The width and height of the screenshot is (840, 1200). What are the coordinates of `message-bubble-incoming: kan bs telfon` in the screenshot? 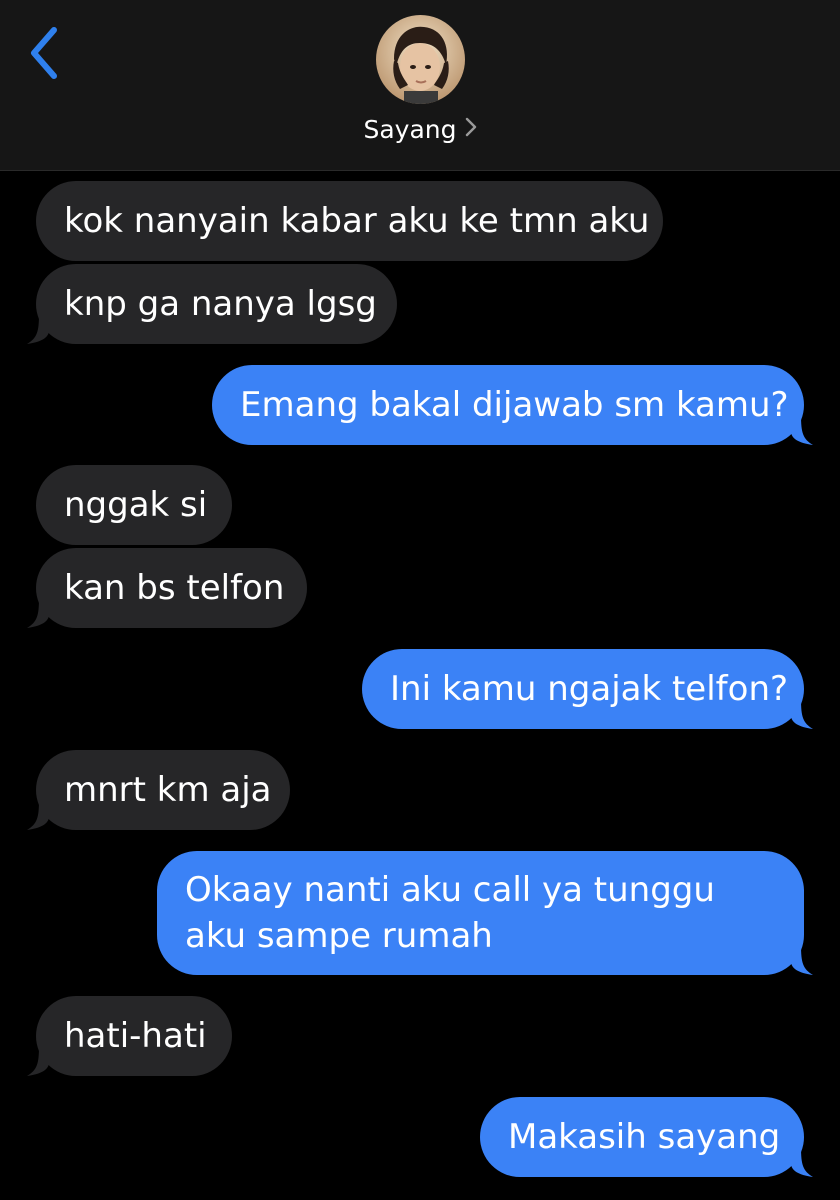 It's located at (167, 588).